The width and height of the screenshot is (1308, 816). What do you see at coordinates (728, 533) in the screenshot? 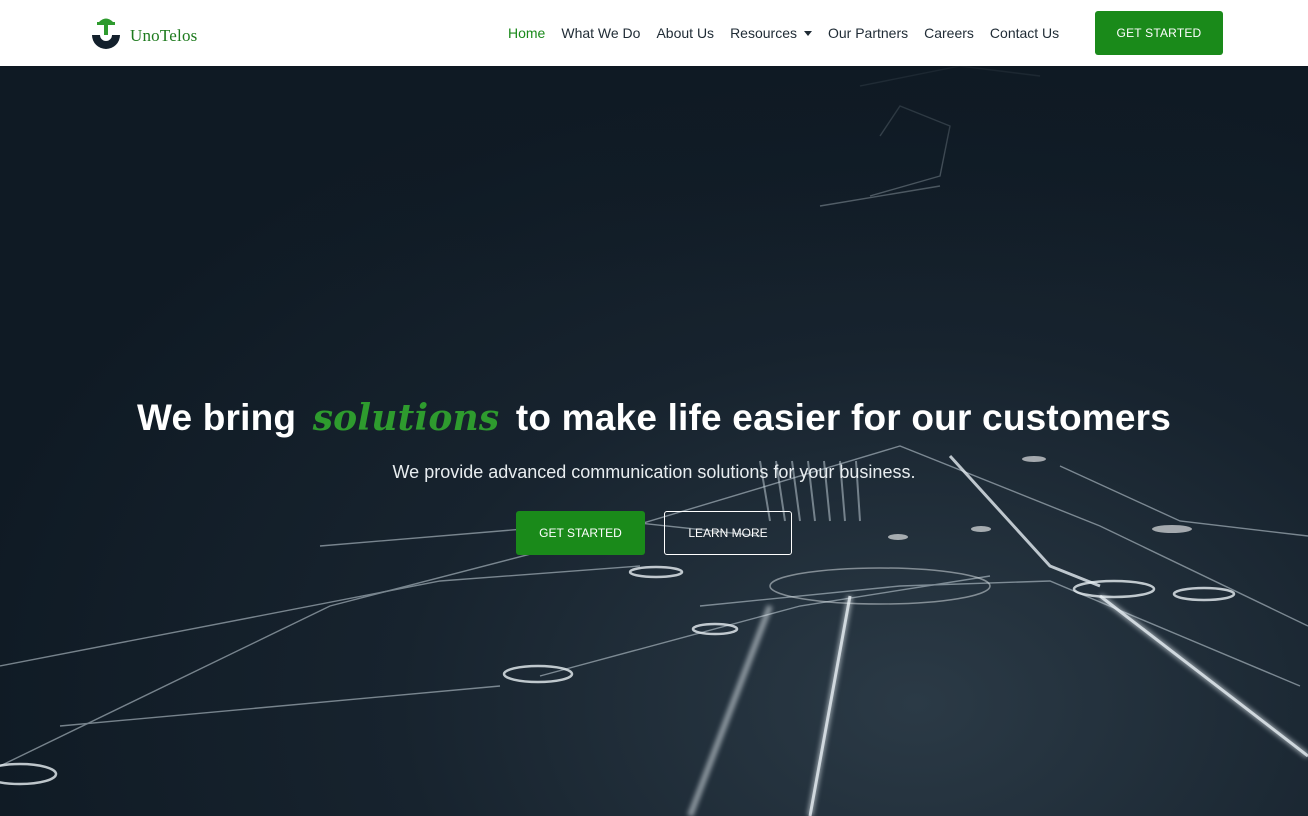
I see `learn-more-button: LEARN MORE` at bounding box center [728, 533].